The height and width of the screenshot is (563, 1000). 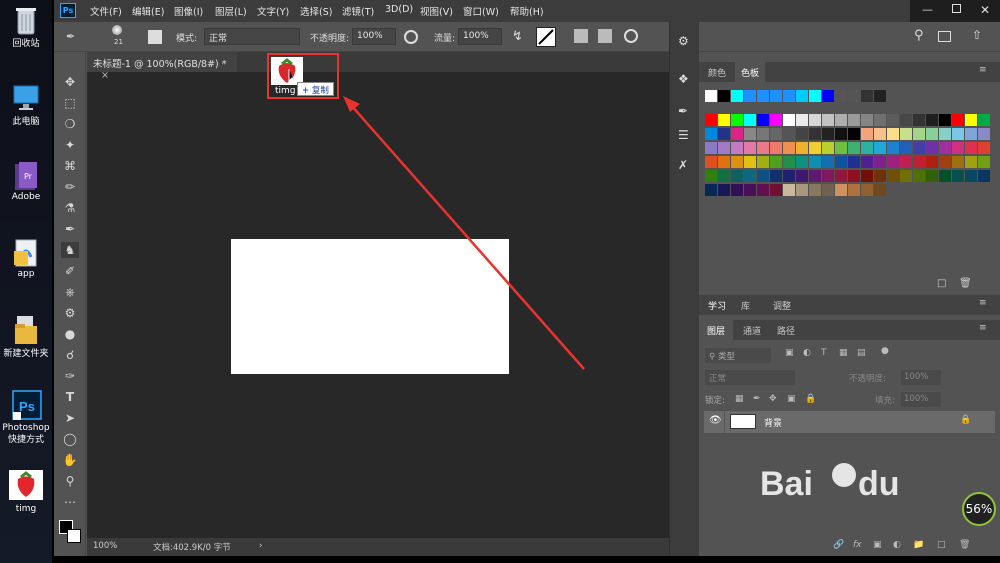 I want to click on tab-paths: 路径, so click(x=786, y=330).